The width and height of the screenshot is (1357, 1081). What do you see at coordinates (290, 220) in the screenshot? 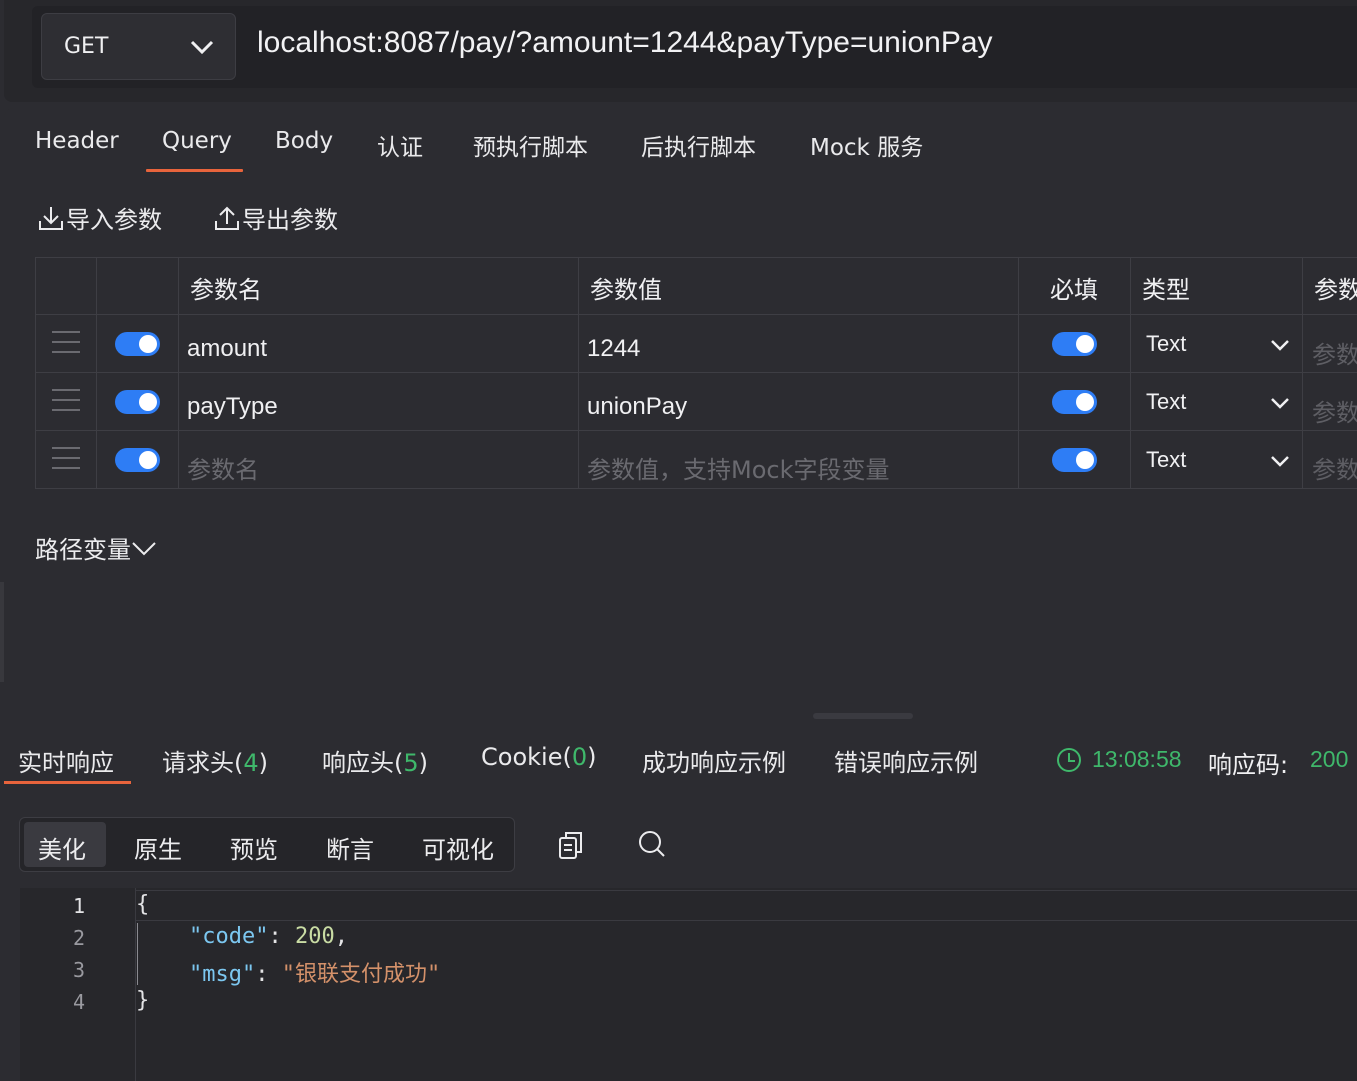
I see `export-params-label: 导出参数` at bounding box center [290, 220].